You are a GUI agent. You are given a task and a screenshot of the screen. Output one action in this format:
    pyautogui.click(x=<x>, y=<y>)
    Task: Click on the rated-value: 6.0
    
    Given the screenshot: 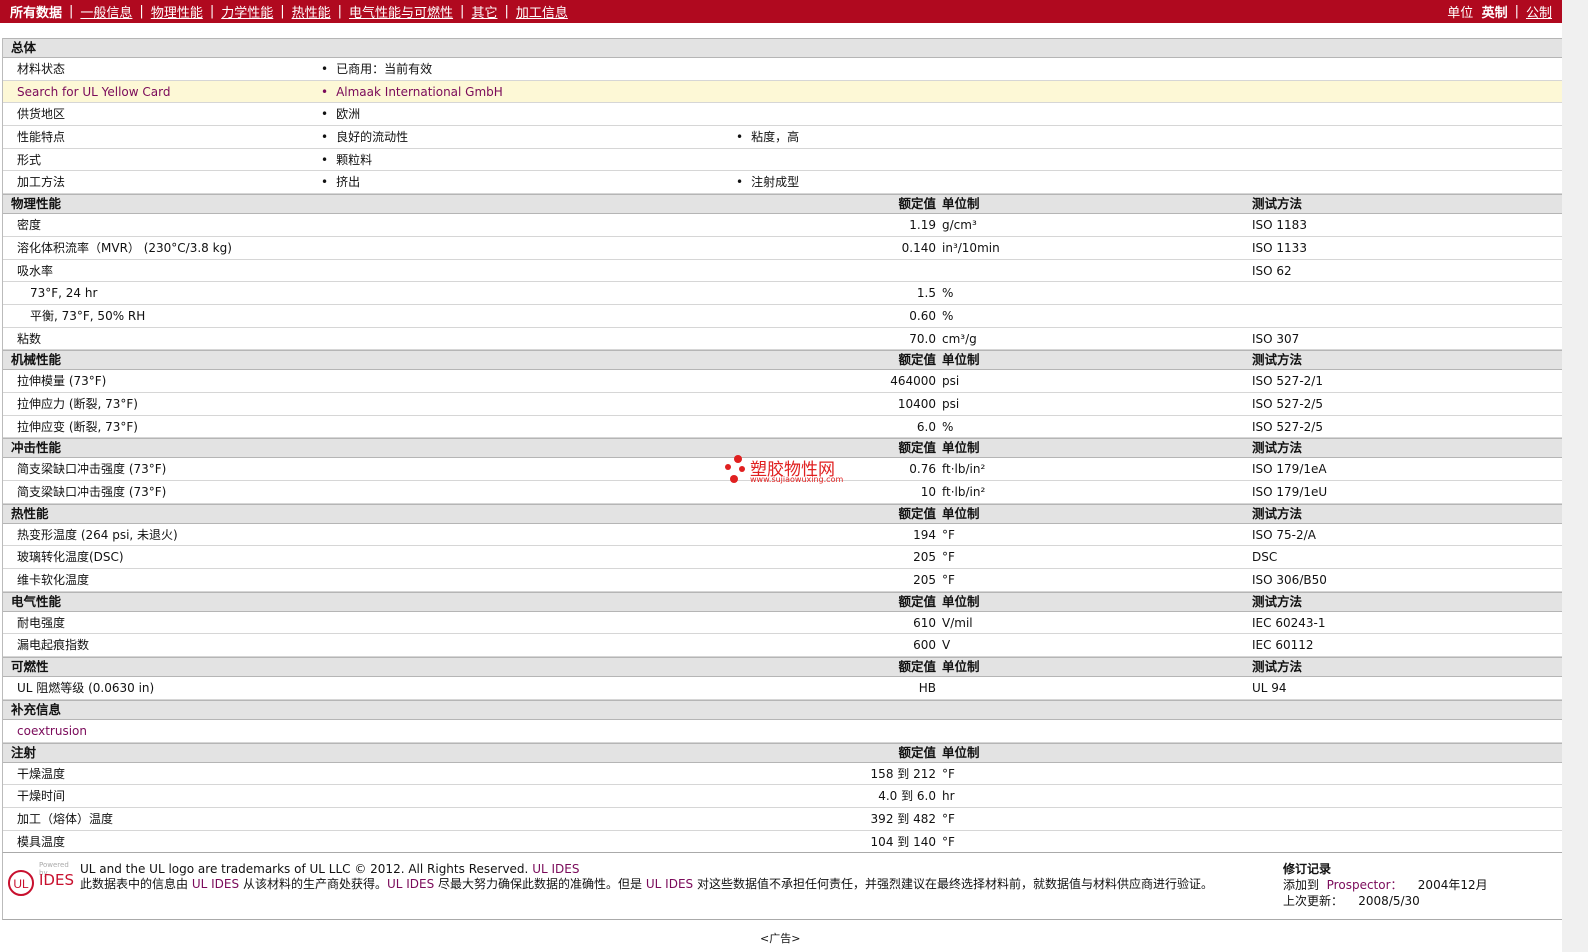 What is the action you would take?
    pyautogui.click(x=926, y=426)
    